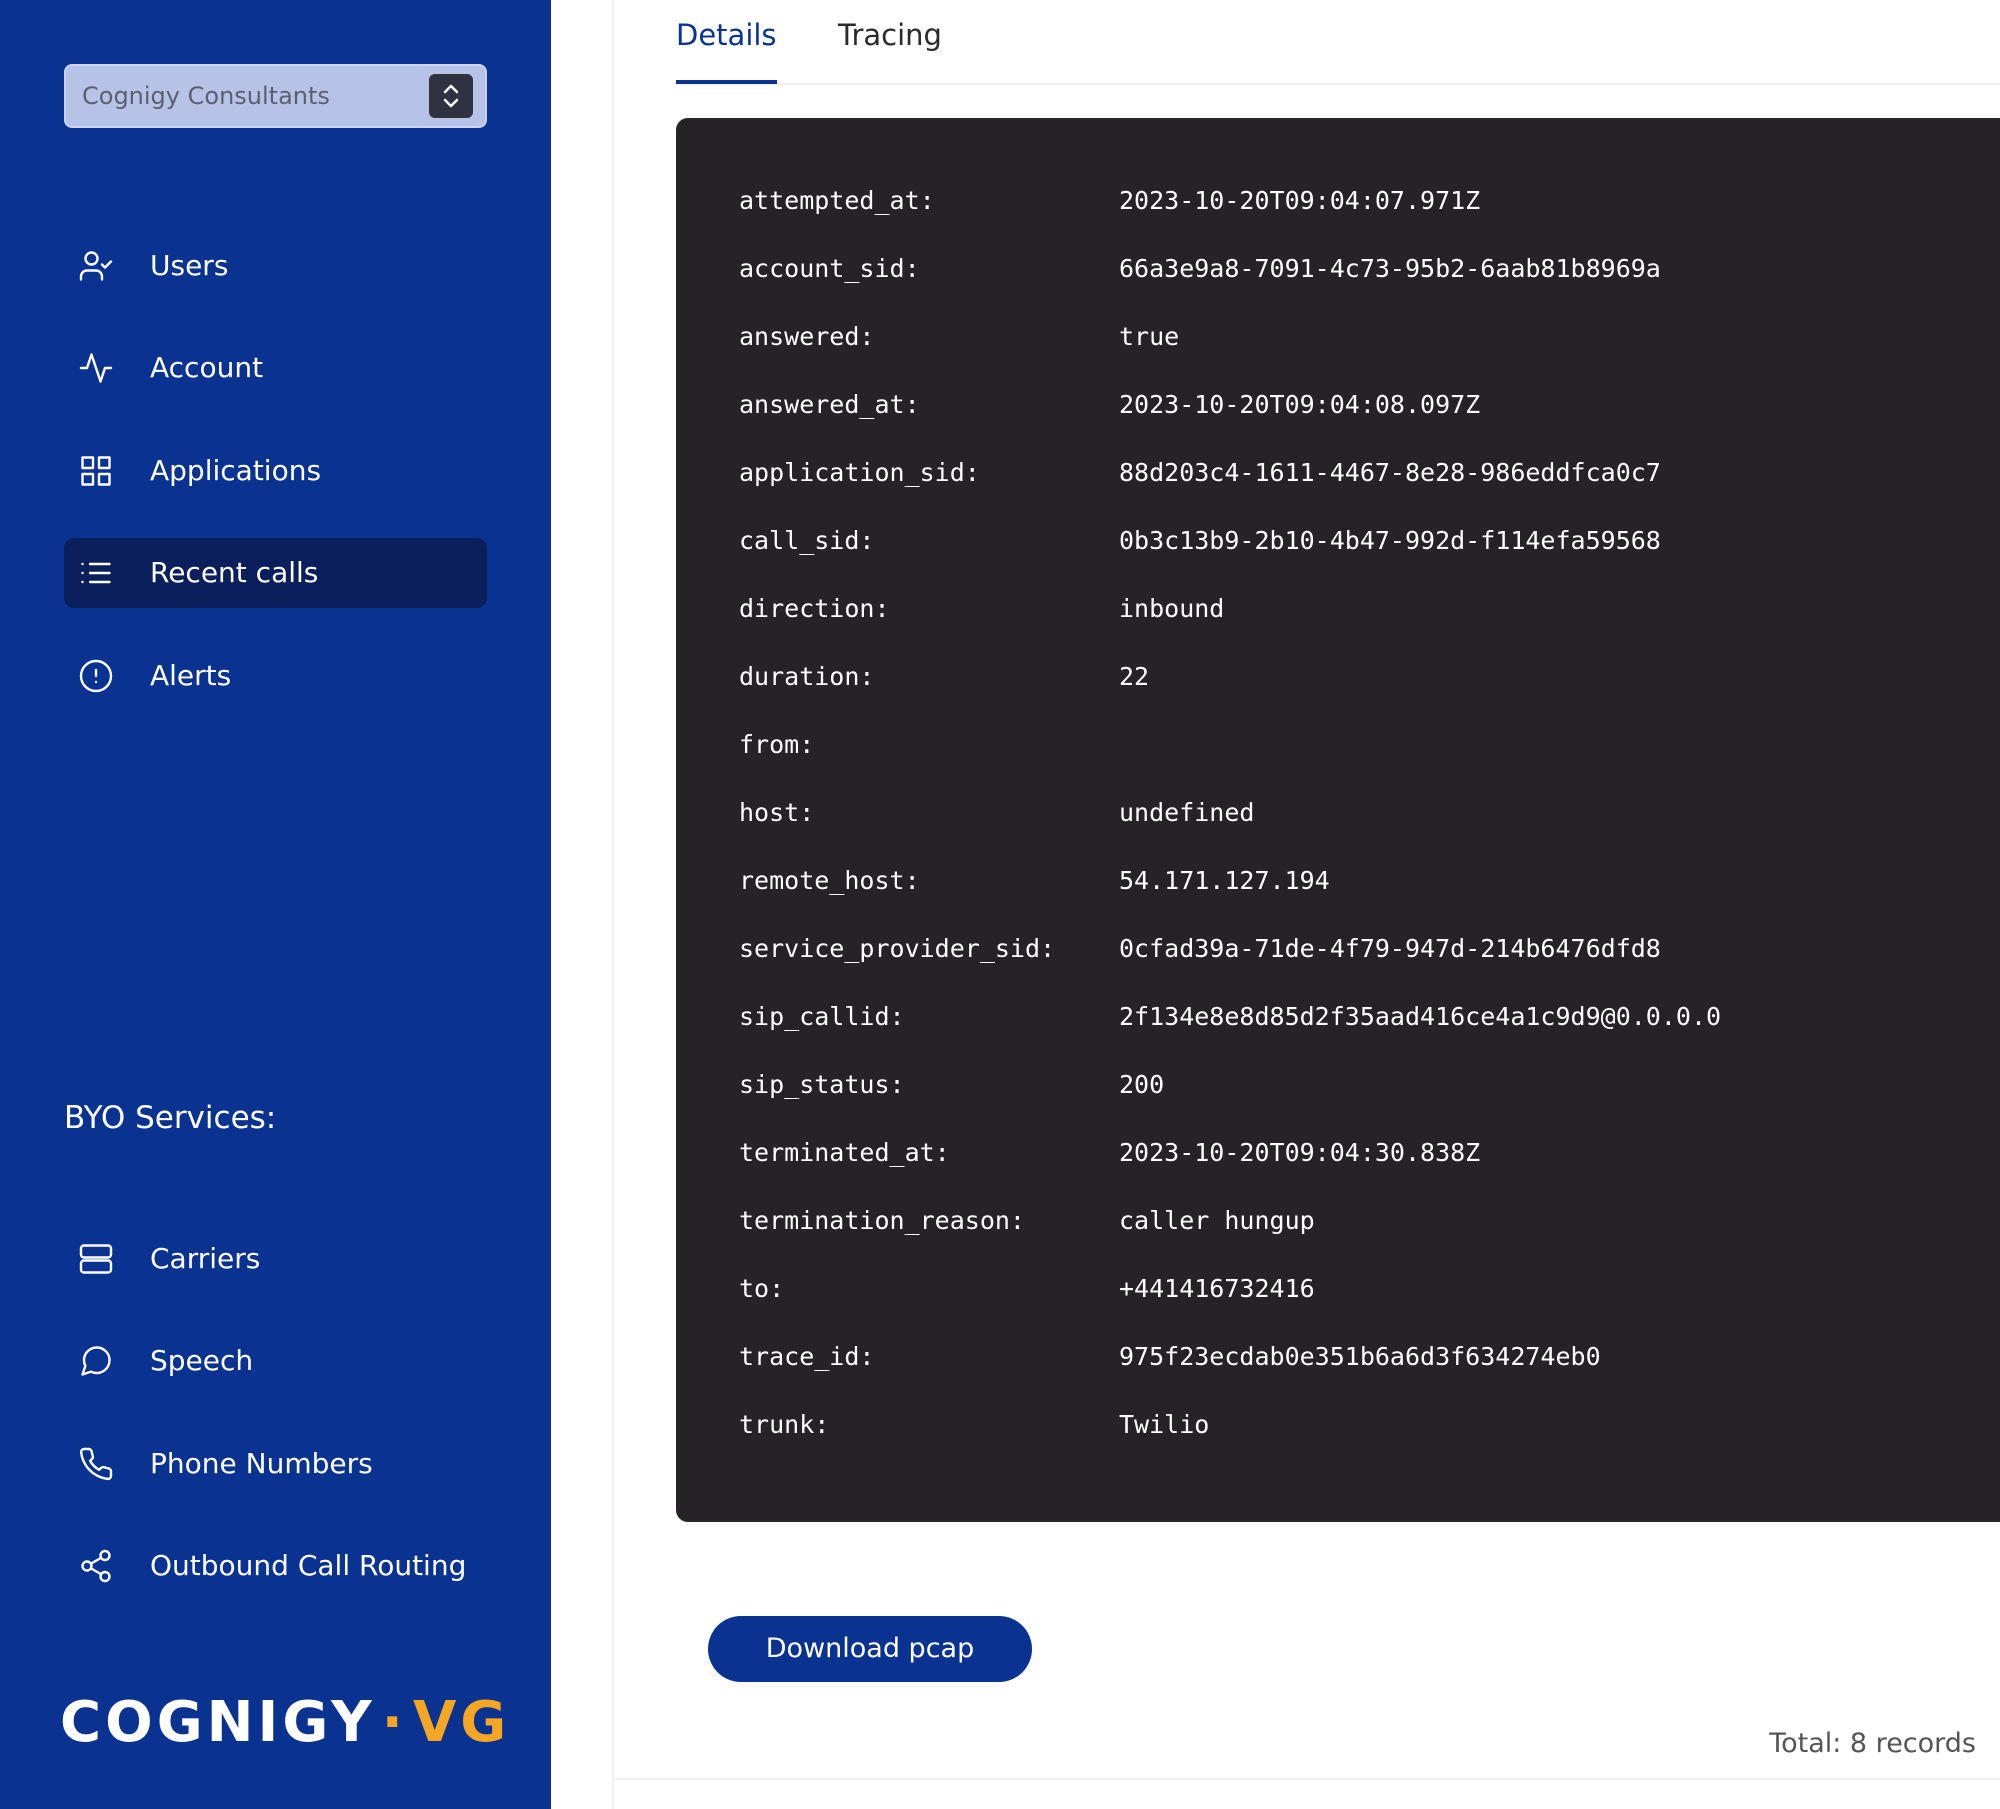 The height and width of the screenshot is (1809, 2000). Describe the element at coordinates (96, 1464) in the screenshot. I see `phone-icon` at that location.